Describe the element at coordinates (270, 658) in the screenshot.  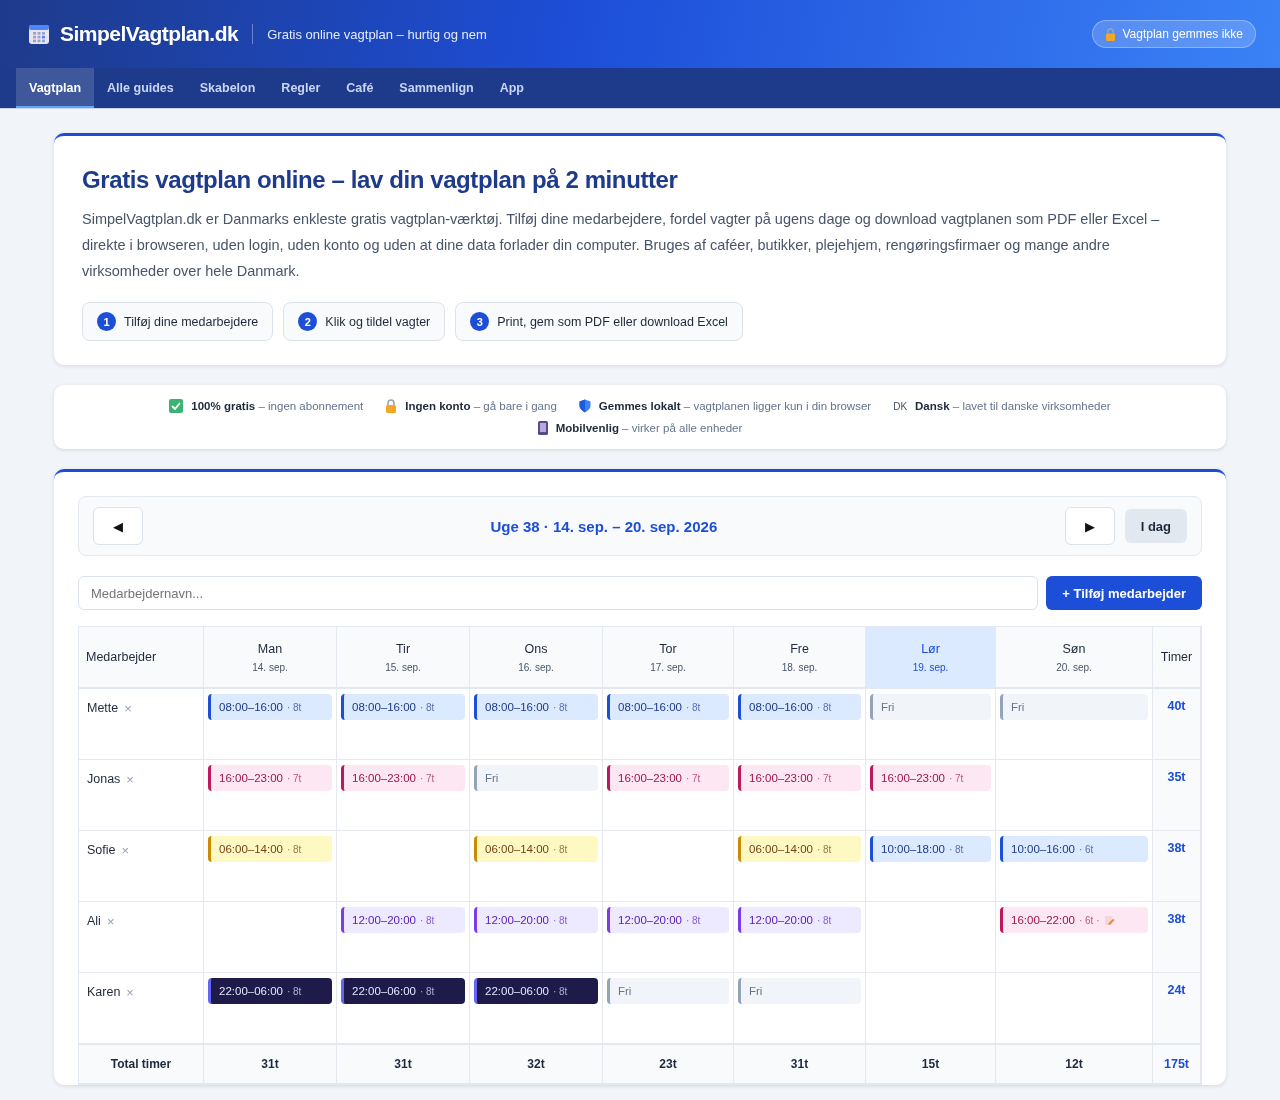
I see `day-header: Man 14. sep.` at that location.